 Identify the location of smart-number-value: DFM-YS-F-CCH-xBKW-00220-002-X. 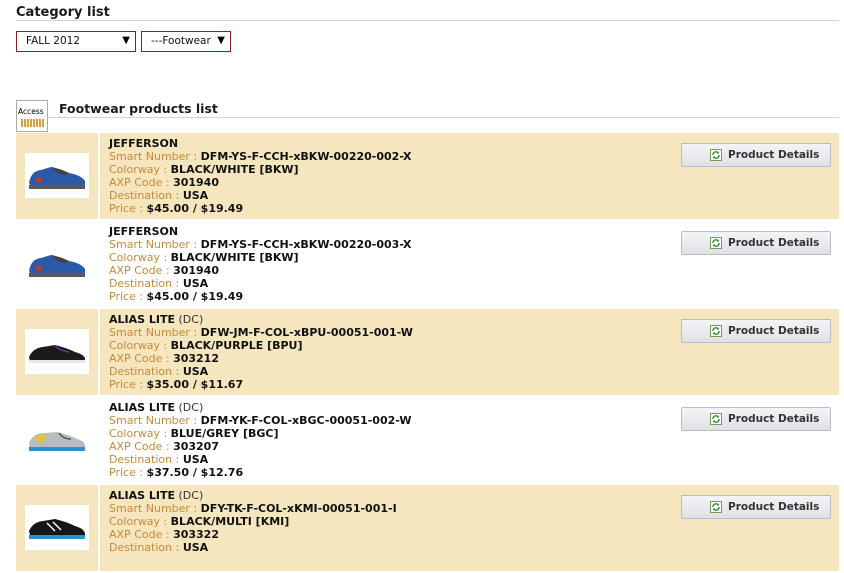
(306, 156).